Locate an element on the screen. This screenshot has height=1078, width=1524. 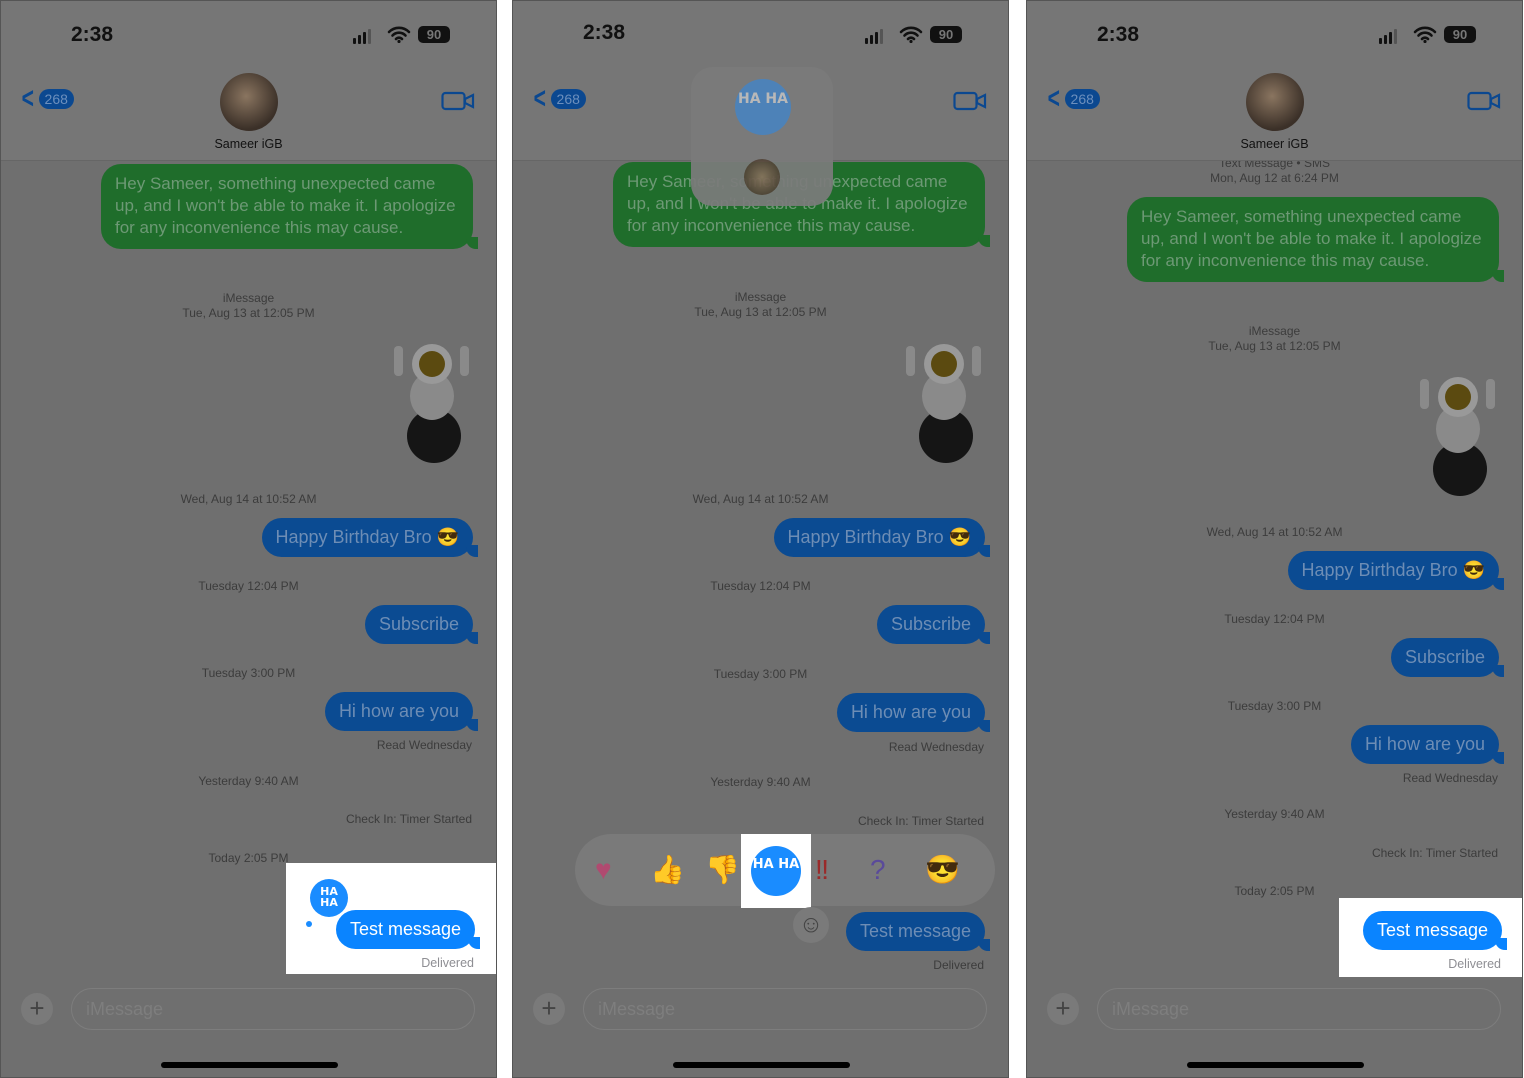
haha-reaction-badge: HA HA is located at coordinates (329, 898).